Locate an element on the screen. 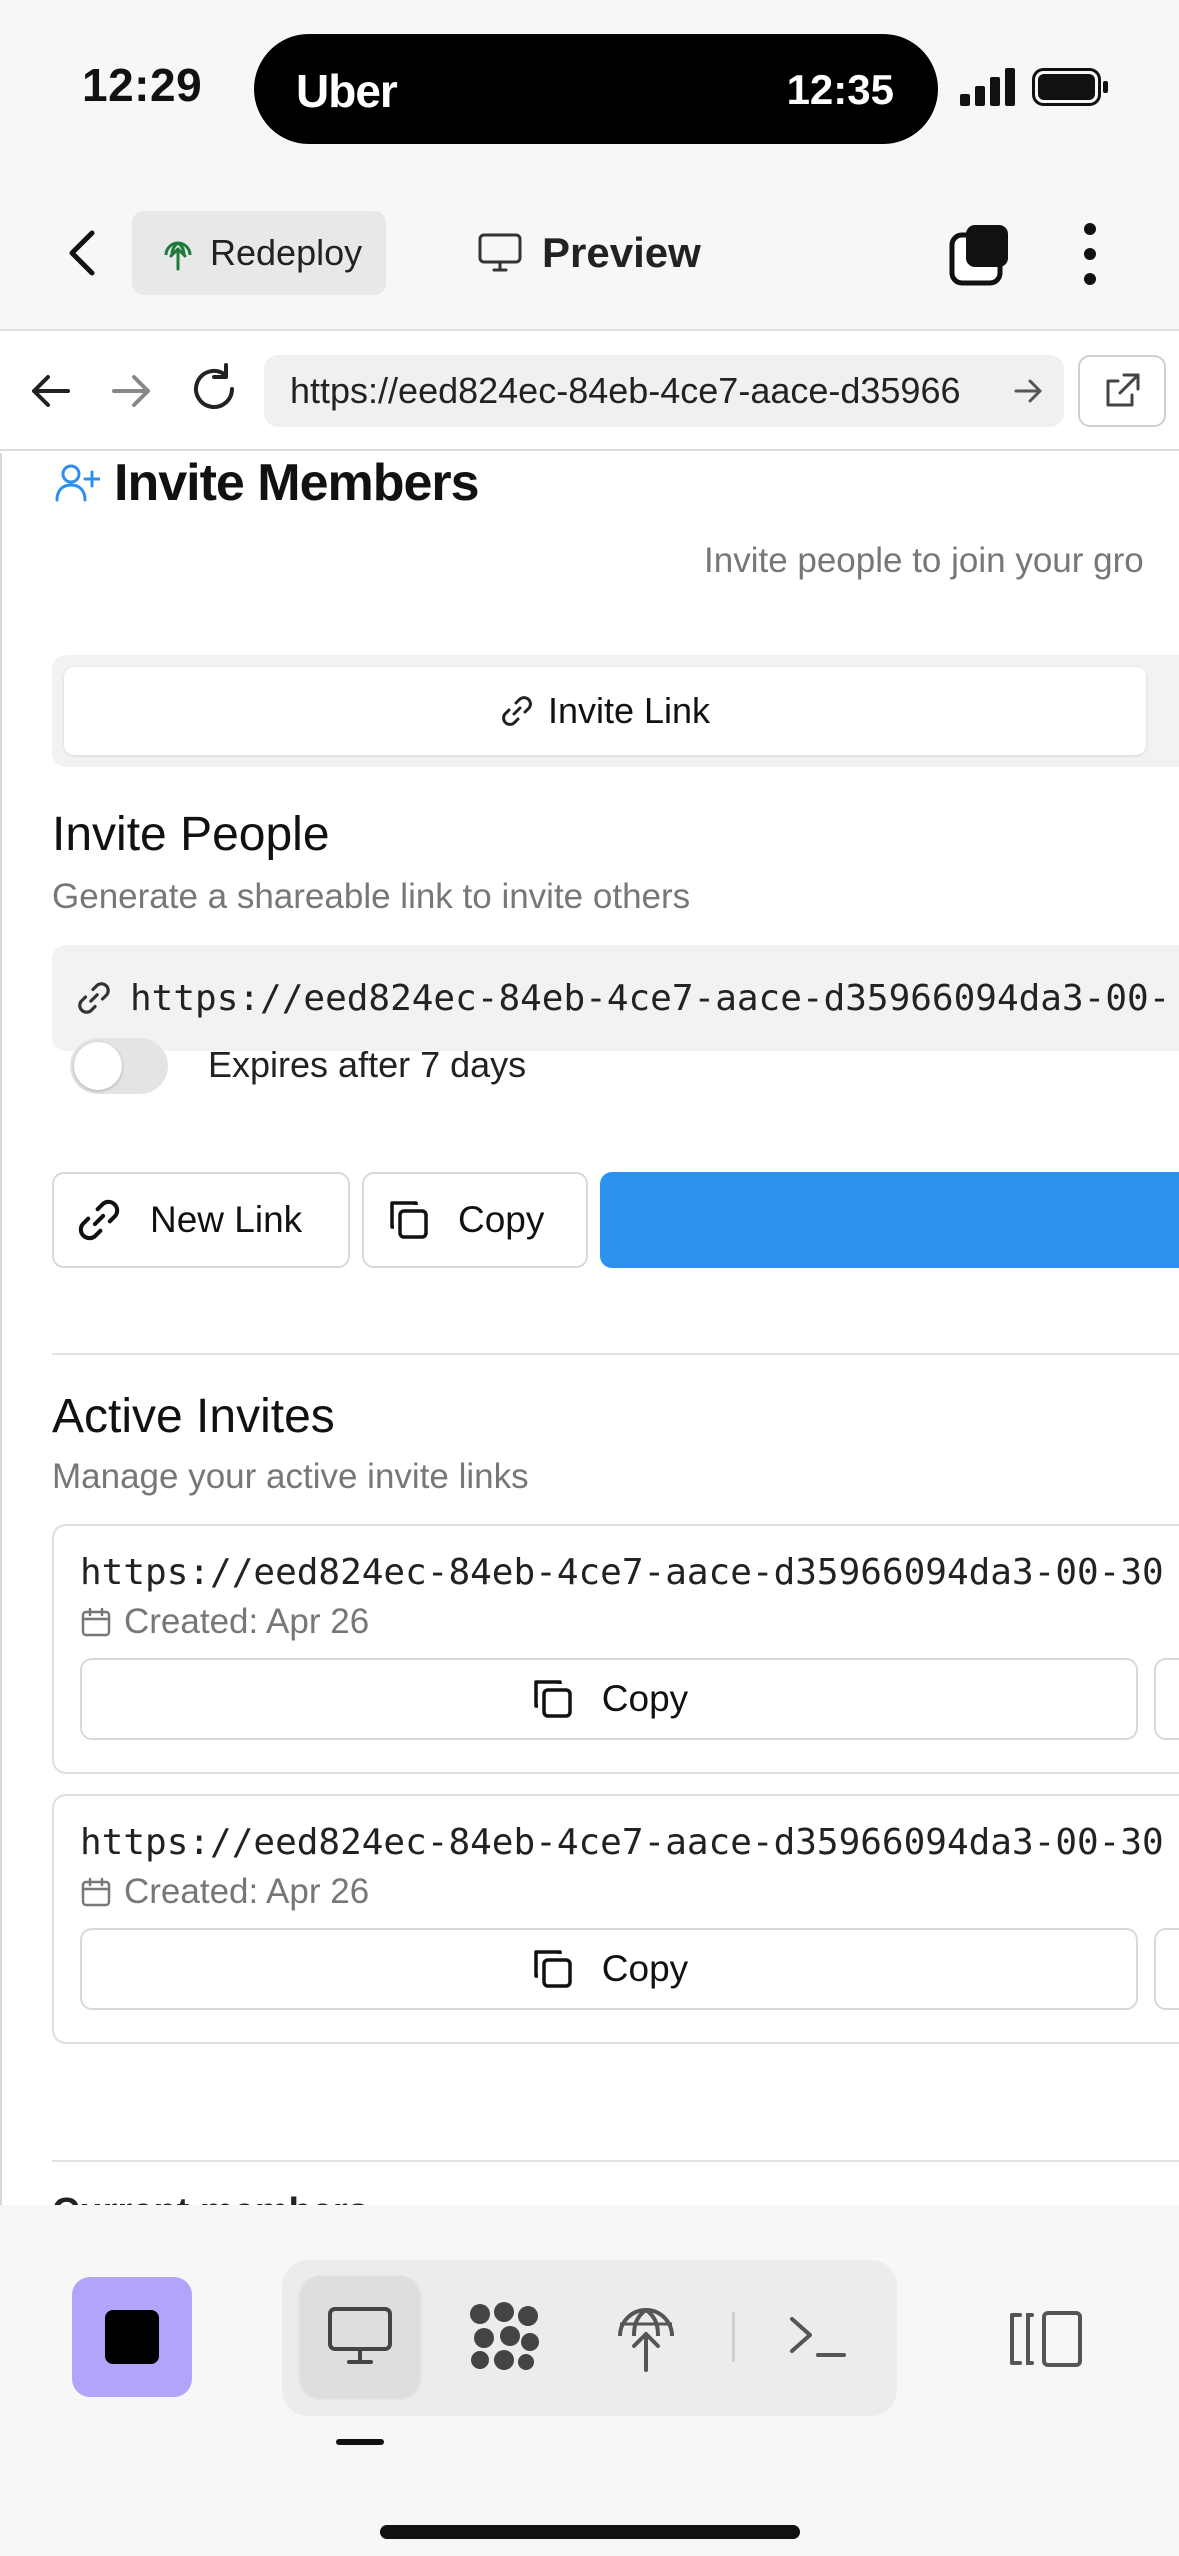 The width and height of the screenshot is (1179, 2556). redeploy-button: Redeploy is located at coordinates (259, 253).